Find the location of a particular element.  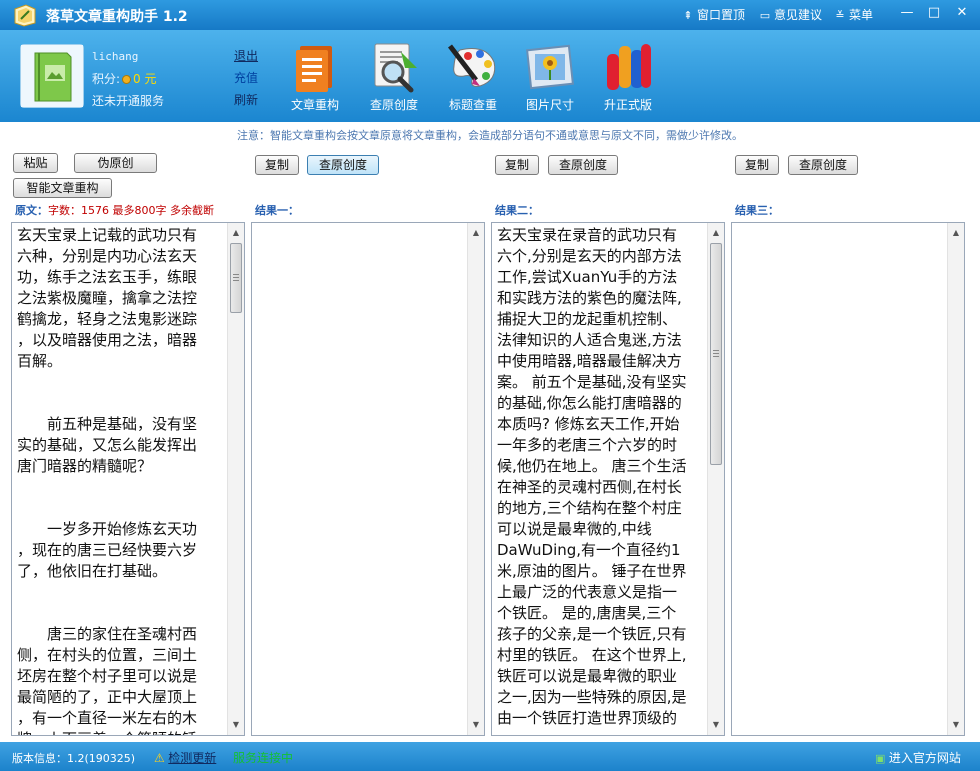

official-site-label: 进入官方网站 is located at coordinates (924, 758).